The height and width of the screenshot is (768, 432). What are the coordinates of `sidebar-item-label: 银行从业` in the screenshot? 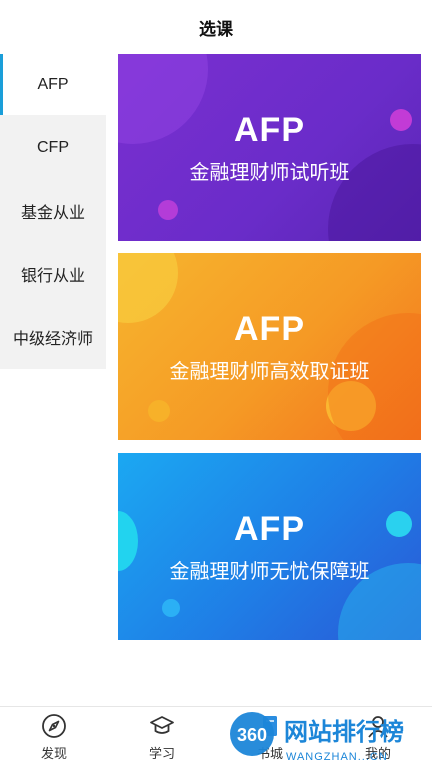 It's located at (52, 276).